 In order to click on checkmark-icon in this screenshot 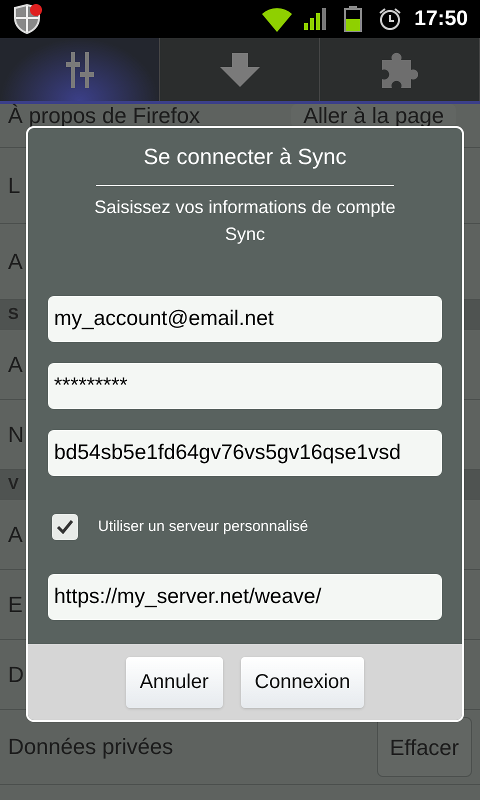, I will do `click(65, 527)`.